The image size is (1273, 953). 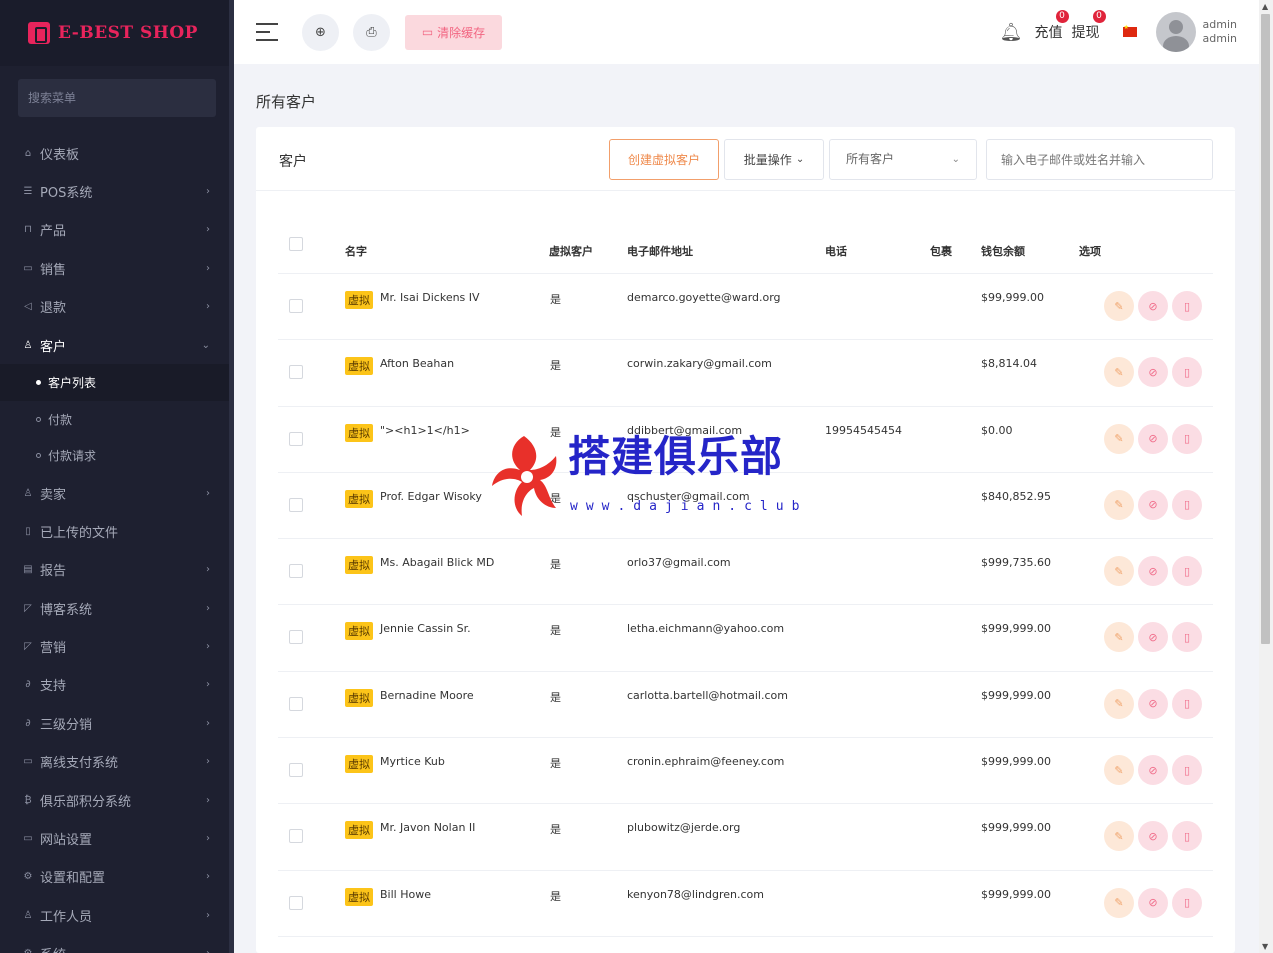 What do you see at coordinates (689, 506) in the screenshot?
I see `watermark-url: www.dajian.club` at bounding box center [689, 506].